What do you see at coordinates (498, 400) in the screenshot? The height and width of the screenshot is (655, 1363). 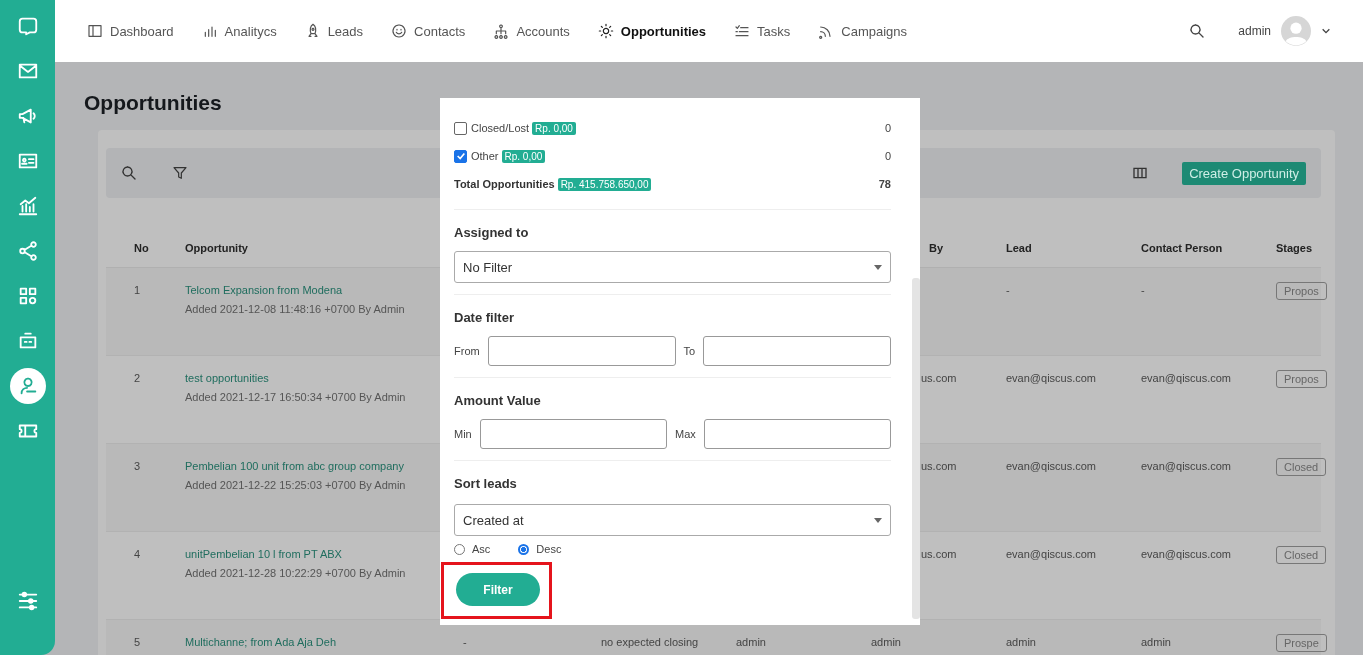 I see `section-title: Amount Value` at bounding box center [498, 400].